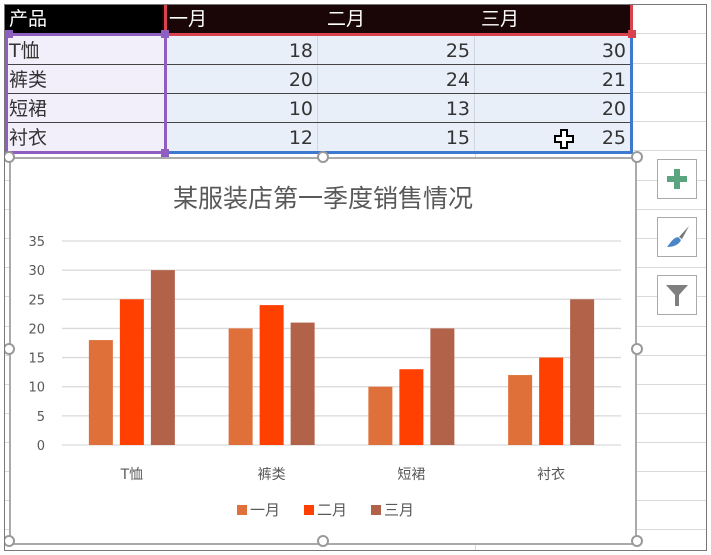 The height and width of the screenshot is (555, 711). I want to click on header-cell-product: 产品, so click(83, 19).